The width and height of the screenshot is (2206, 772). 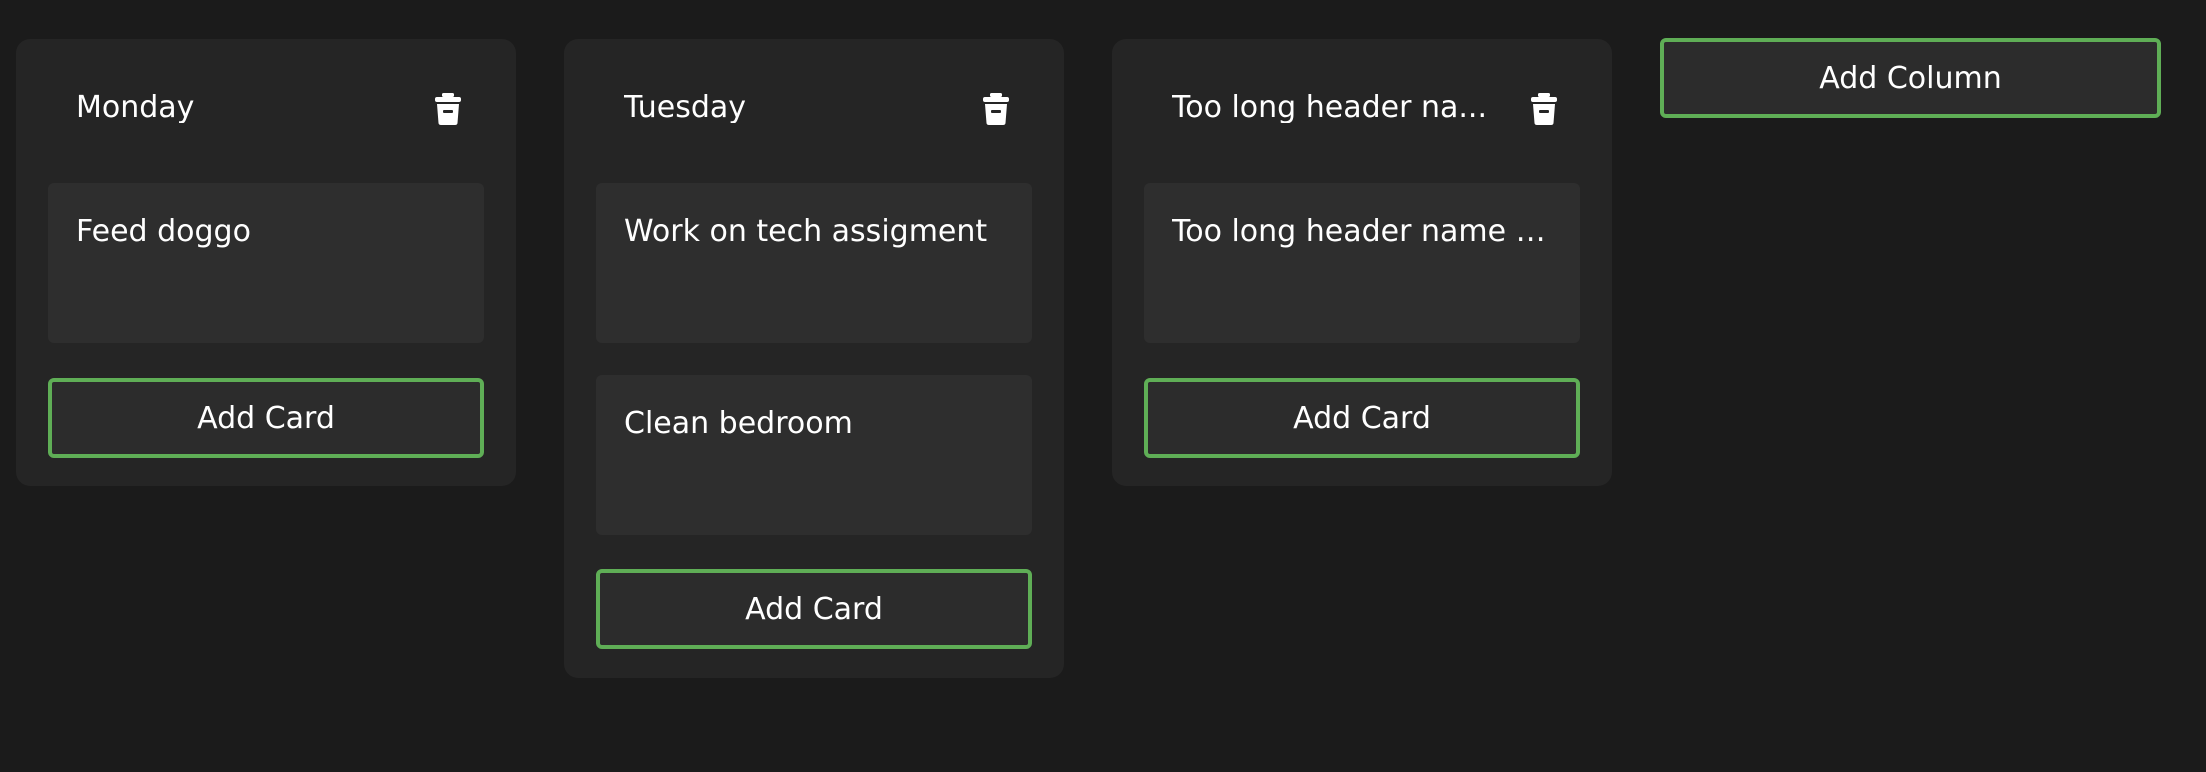 What do you see at coordinates (163, 231) in the screenshot?
I see `card-text: Feed doggo` at bounding box center [163, 231].